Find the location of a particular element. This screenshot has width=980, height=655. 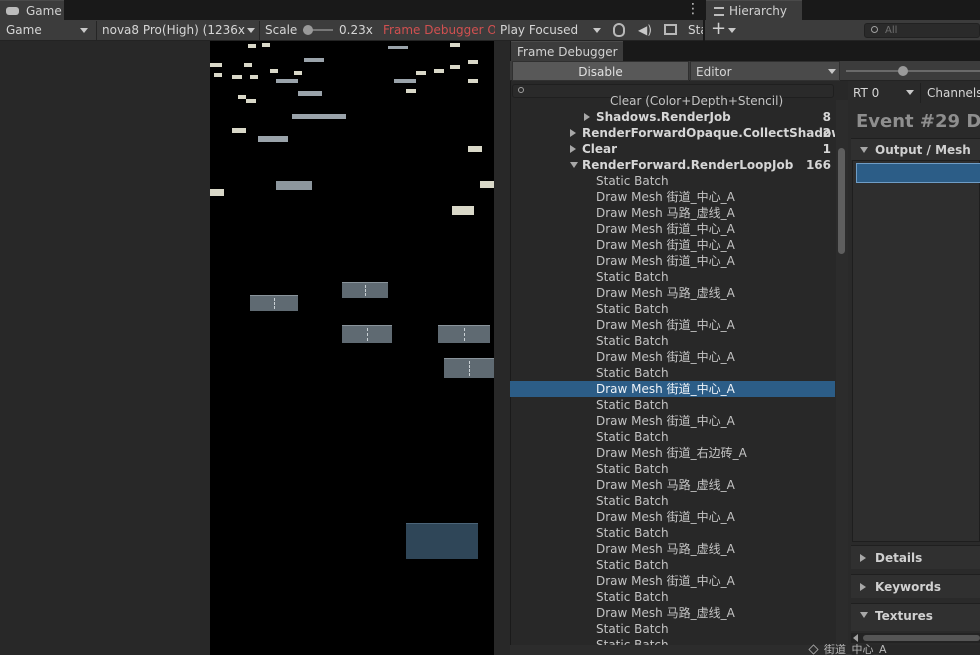

details-foldout: Details is located at coordinates (915, 557).